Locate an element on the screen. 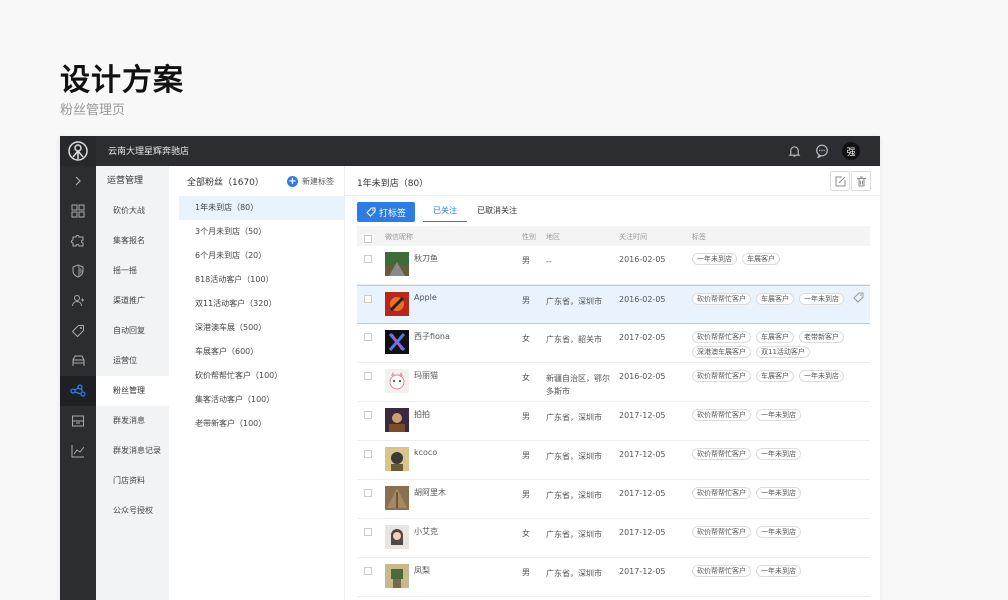  col-name-header: 微信昵称 is located at coordinates (399, 237).